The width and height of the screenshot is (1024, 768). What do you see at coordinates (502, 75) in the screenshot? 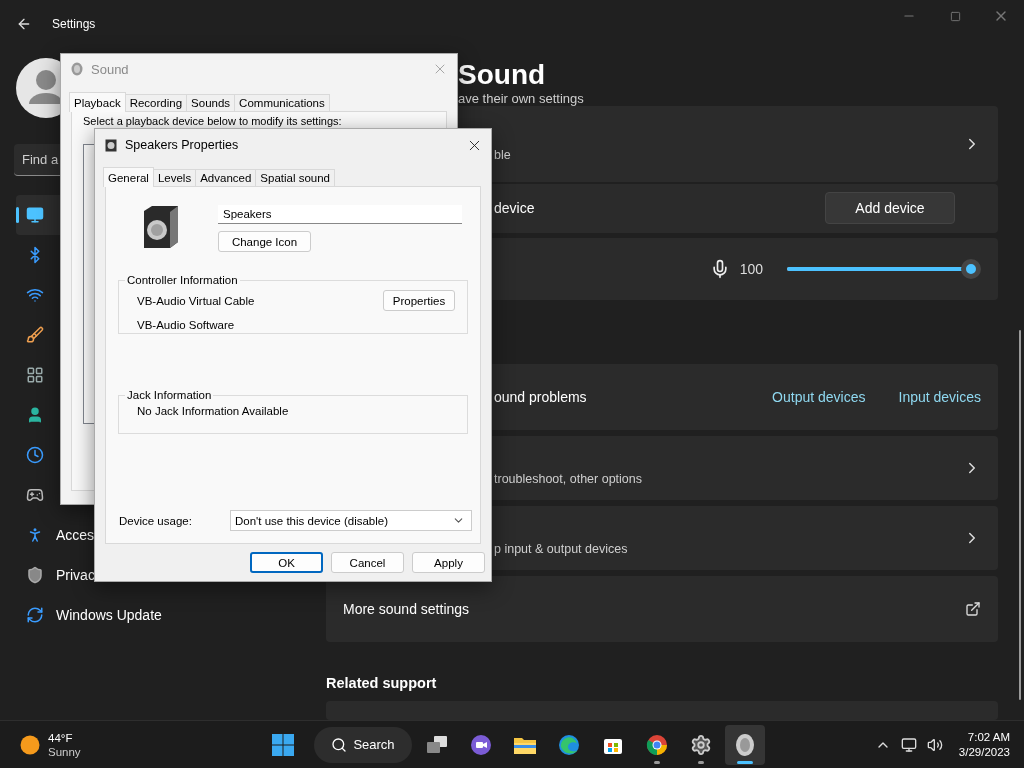
I see `page-heading: Sound` at bounding box center [502, 75].